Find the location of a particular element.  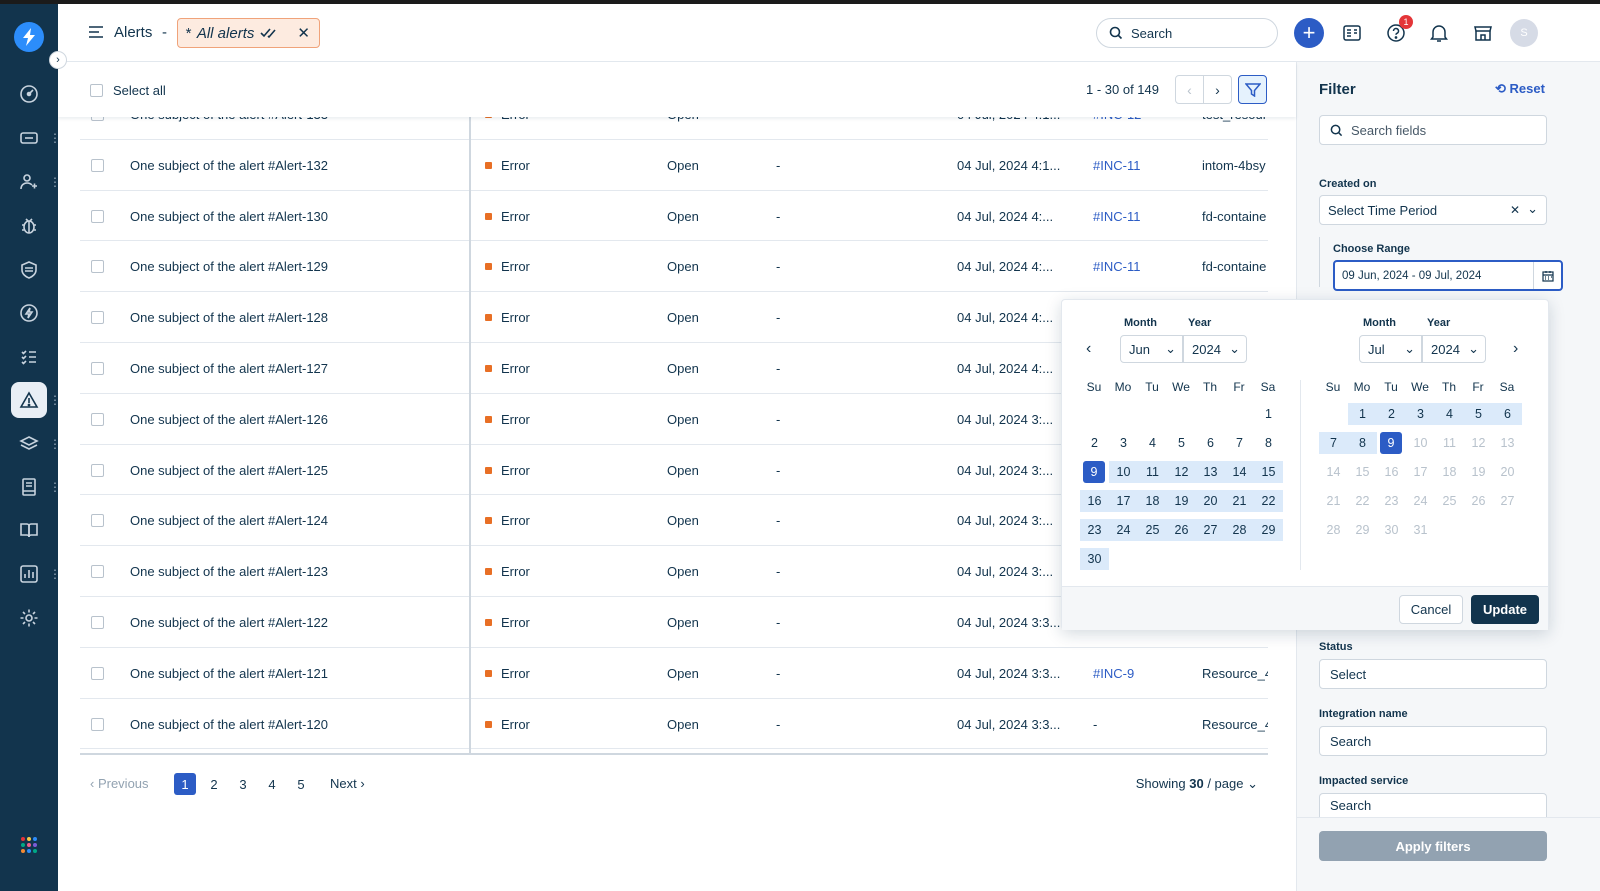

checklist-icon is located at coordinates (29, 357).